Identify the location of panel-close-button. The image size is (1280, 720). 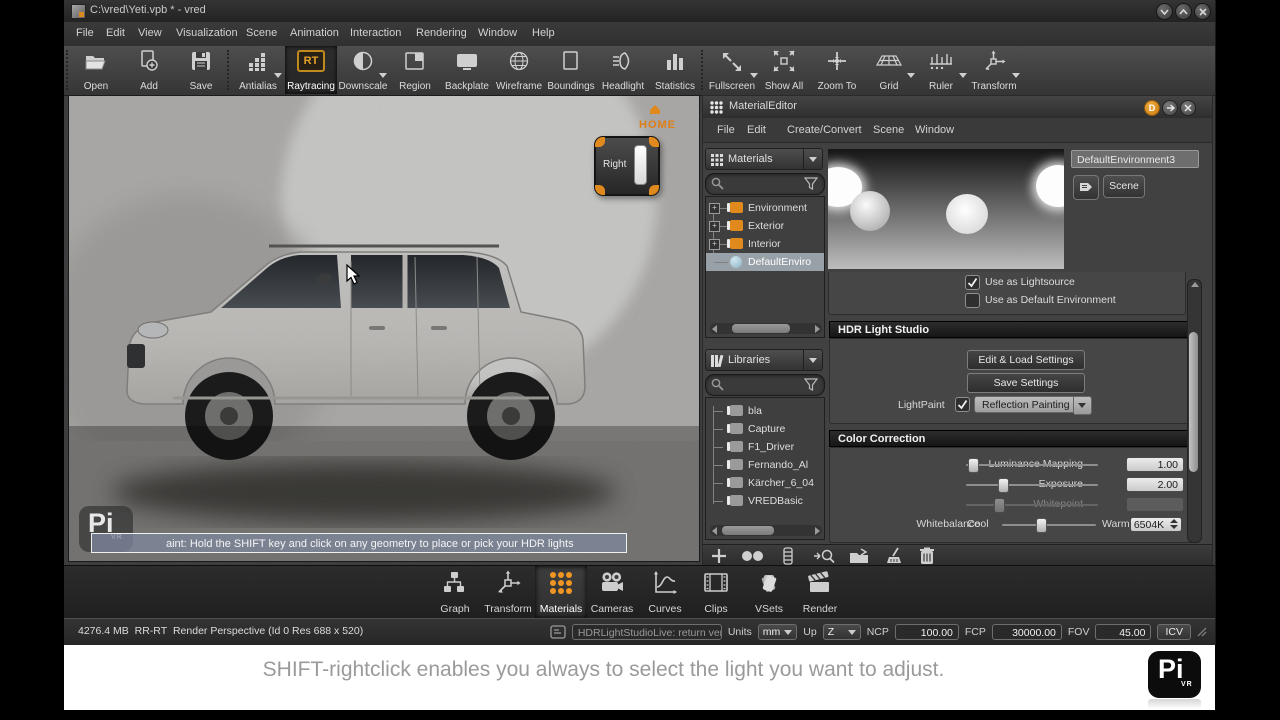
(1188, 108).